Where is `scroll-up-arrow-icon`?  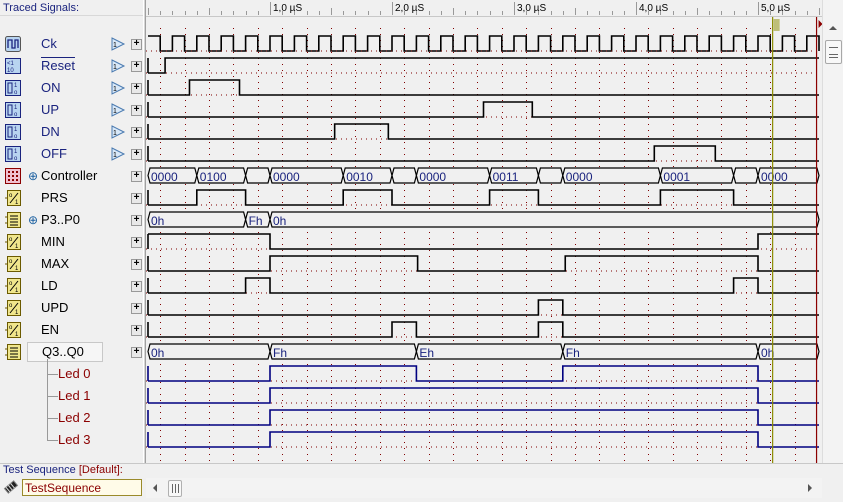
scroll-up-arrow-icon is located at coordinates (833, 28).